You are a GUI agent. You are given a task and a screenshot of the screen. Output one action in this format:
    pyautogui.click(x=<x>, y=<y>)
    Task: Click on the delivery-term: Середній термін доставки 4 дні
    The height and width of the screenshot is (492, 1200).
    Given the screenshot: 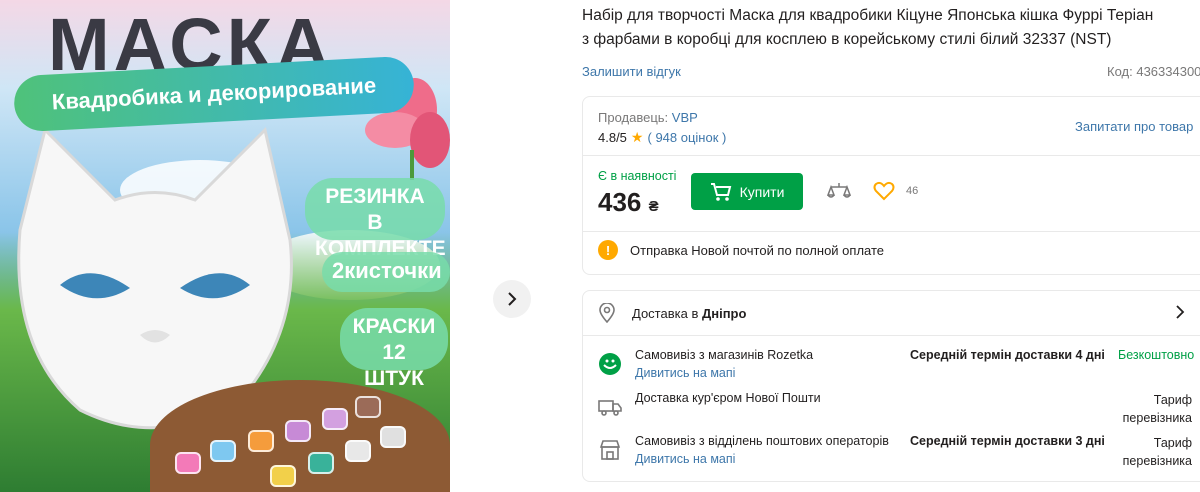 What is the action you would take?
    pyautogui.click(x=1007, y=355)
    